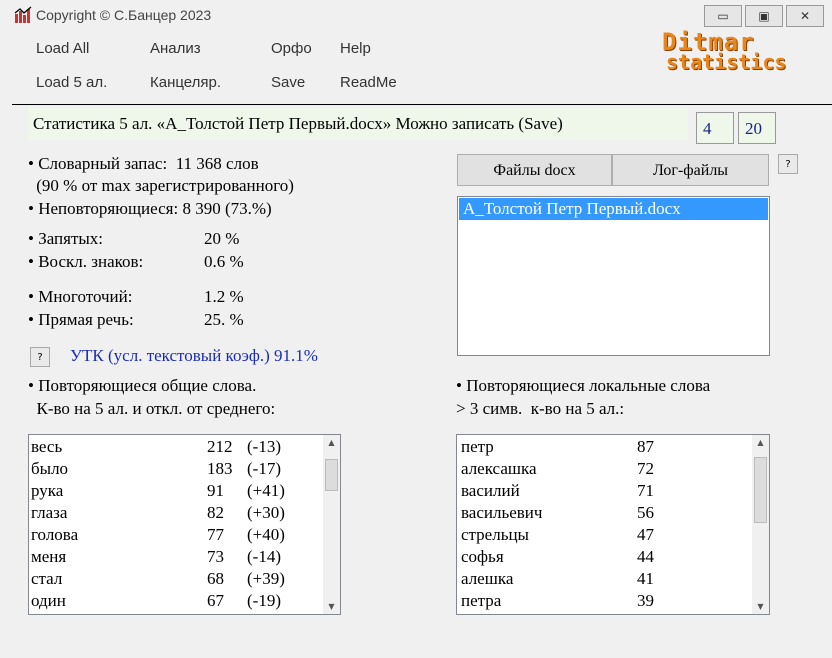 The height and width of the screenshot is (658, 832). What do you see at coordinates (152, 408) in the screenshot?
I see `common-words-subtitle: К-во на 5 ал. и откл. от среднего:` at bounding box center [152, 408].